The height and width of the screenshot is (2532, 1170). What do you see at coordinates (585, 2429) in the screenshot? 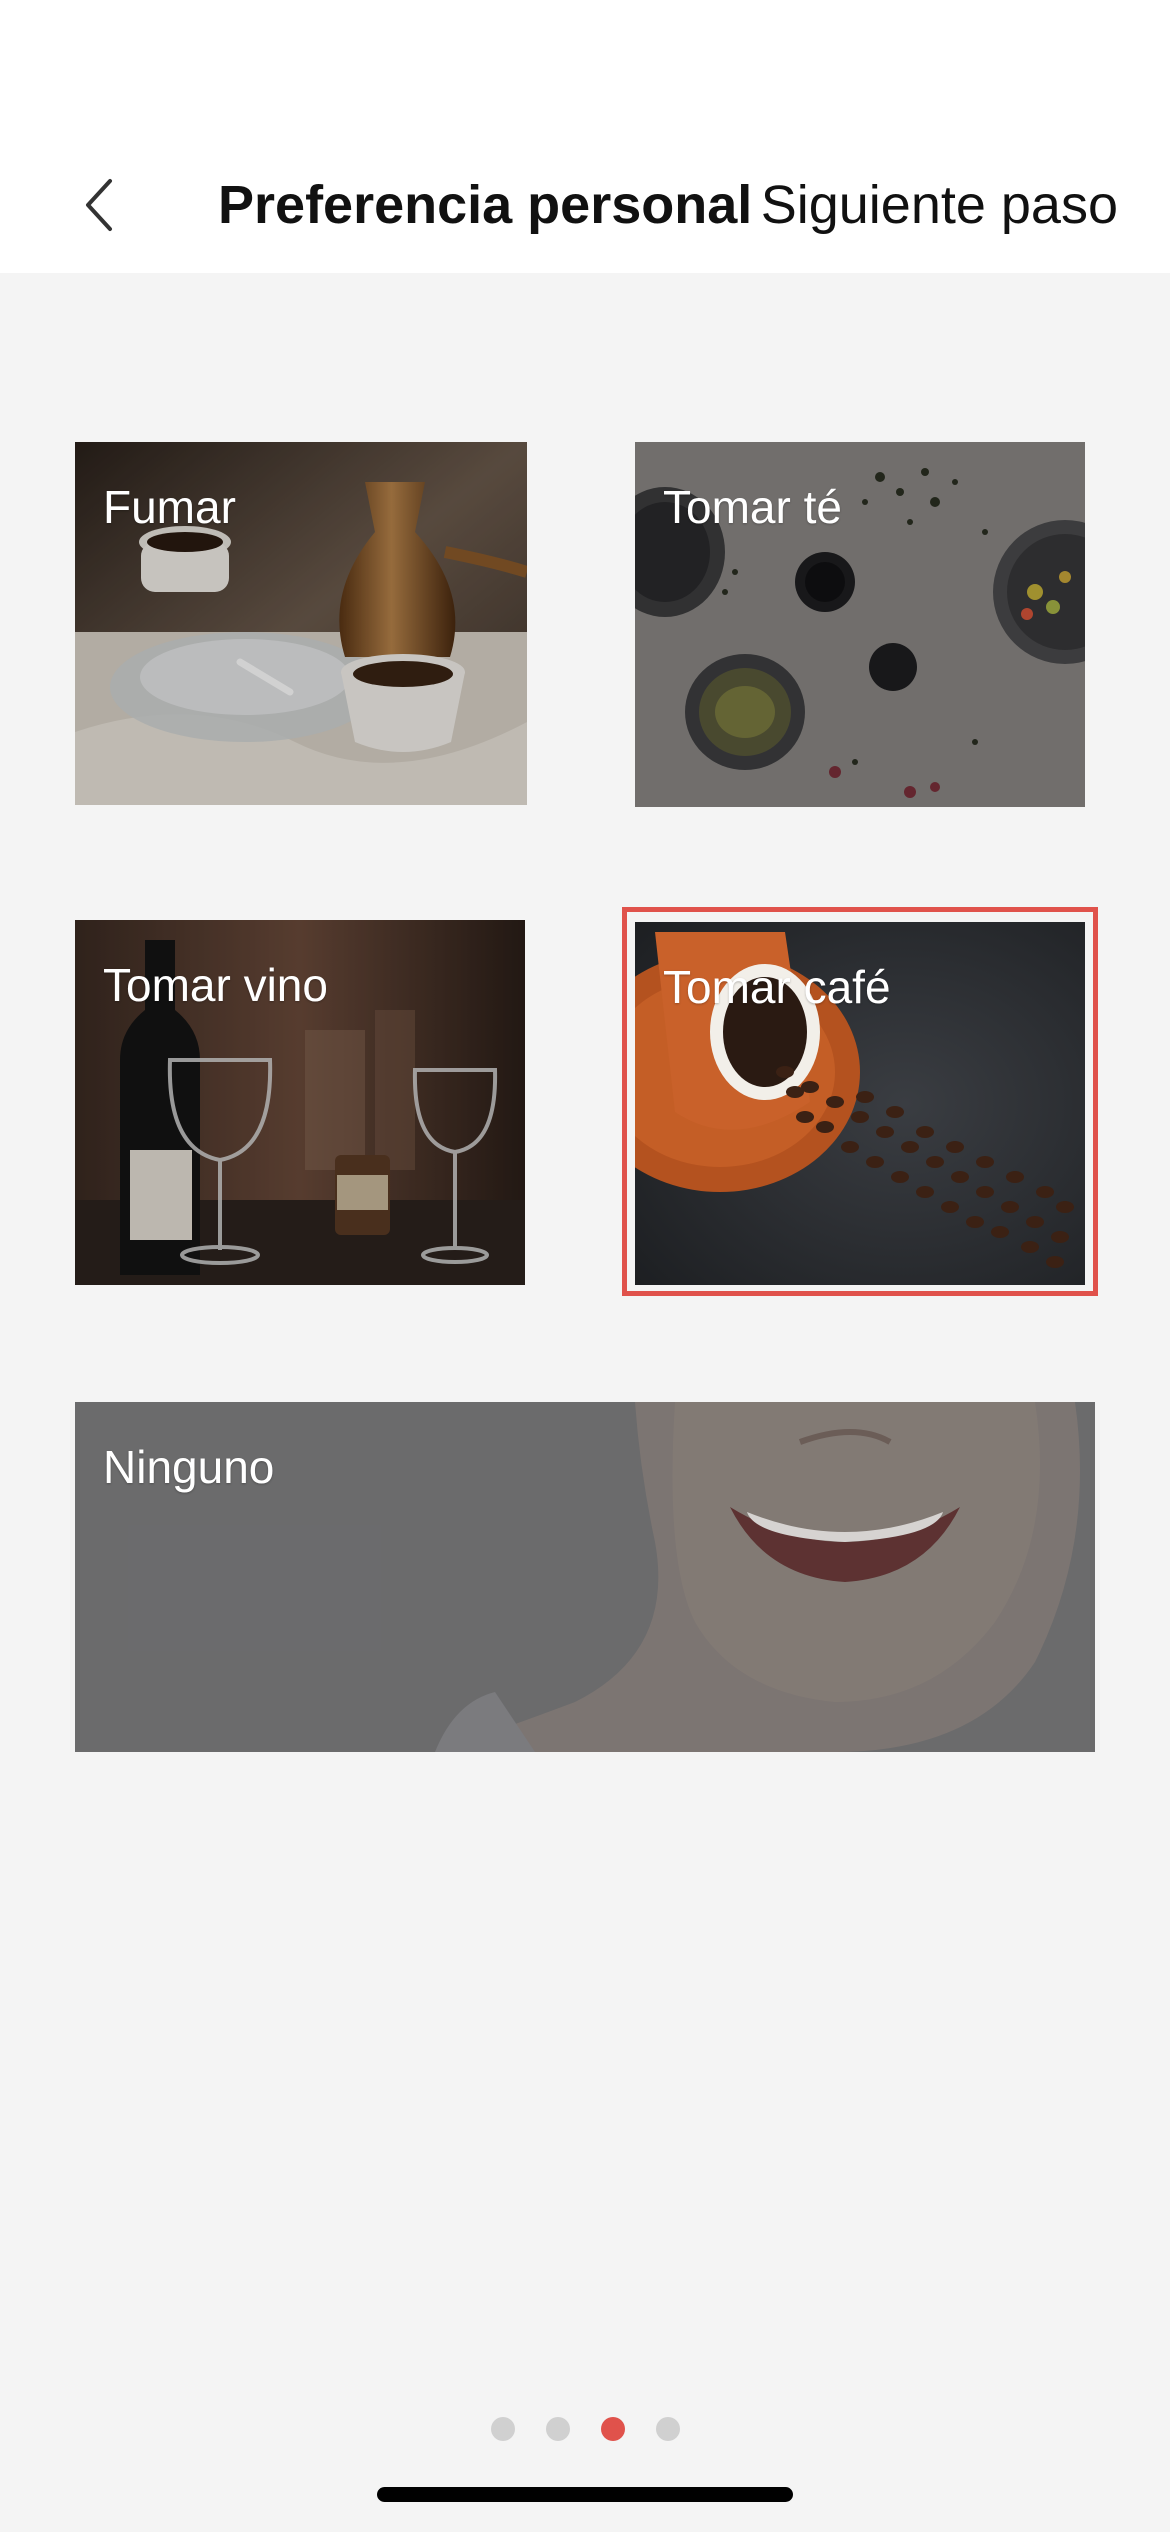
I see `page-indicator` at bounding box center [585, 2429].